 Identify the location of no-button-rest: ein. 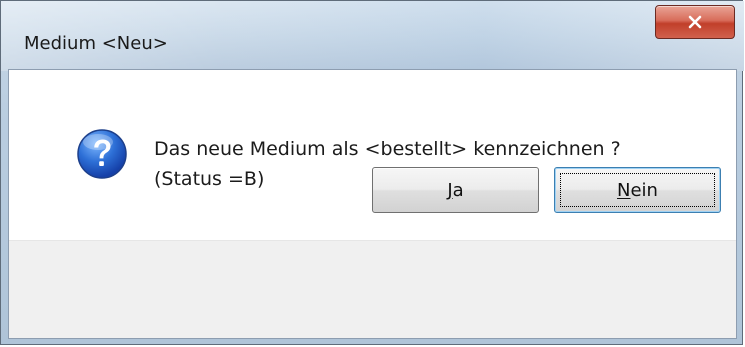
(644, 190).